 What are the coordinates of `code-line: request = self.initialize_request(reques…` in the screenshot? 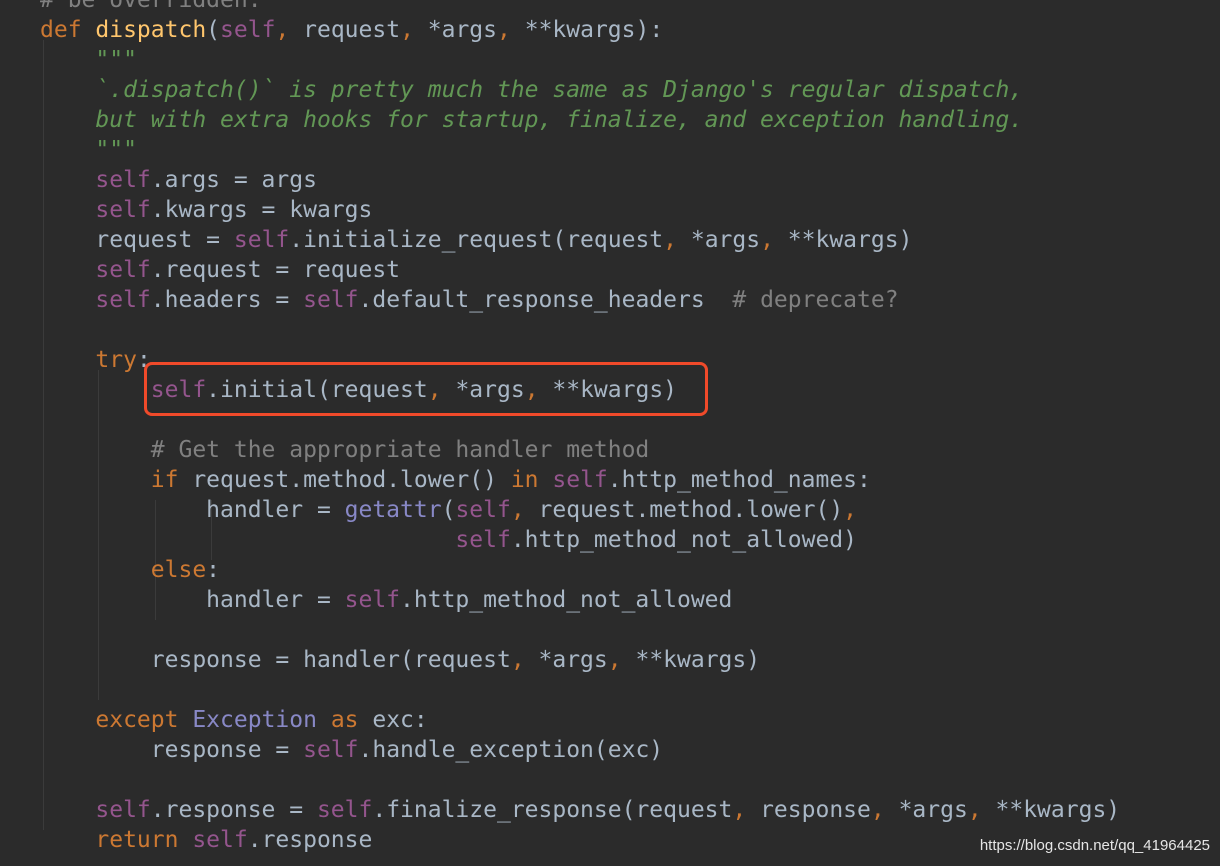 It's located at (580, 240).